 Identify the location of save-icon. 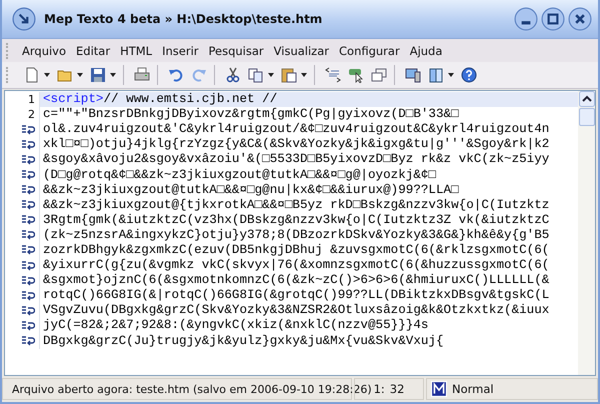
(98, 75).